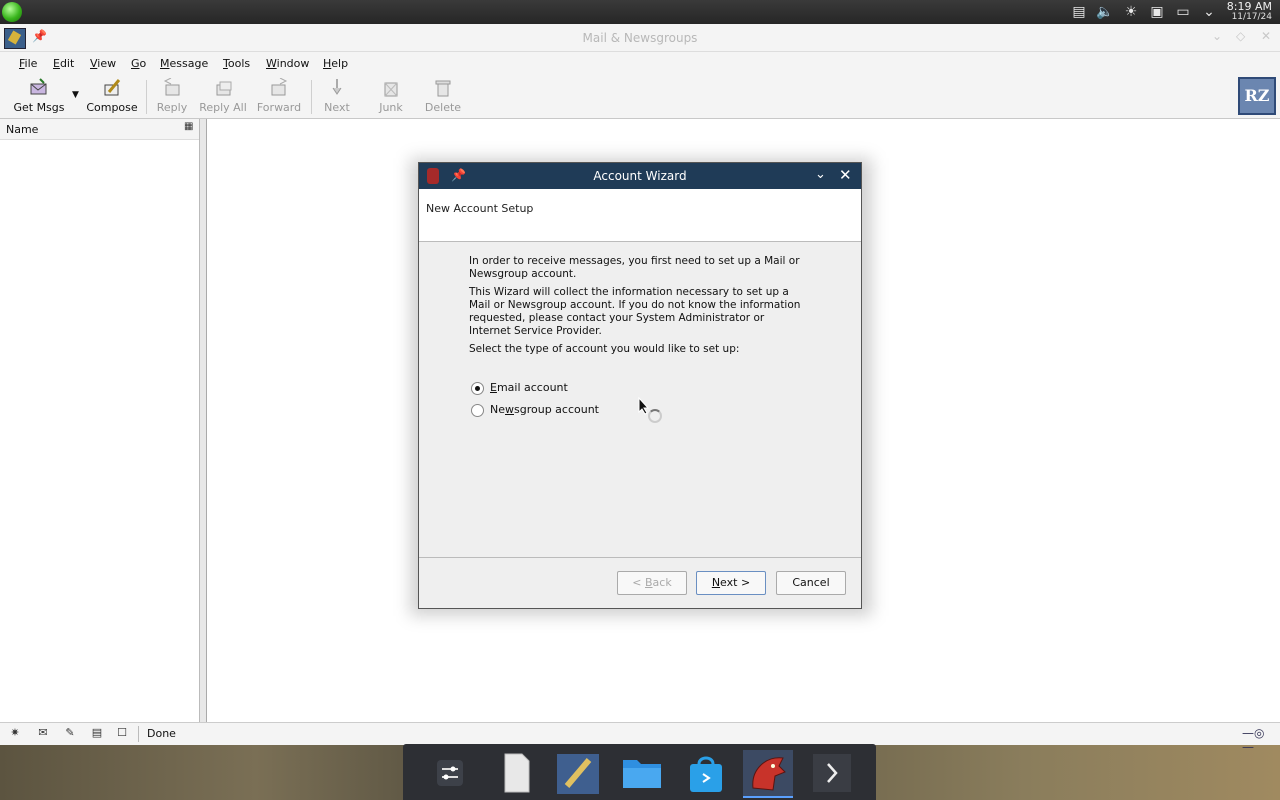  Describe the element at coordinates (97, 733) in the screenshot. I see `address-book-icon: ▤` at that location.